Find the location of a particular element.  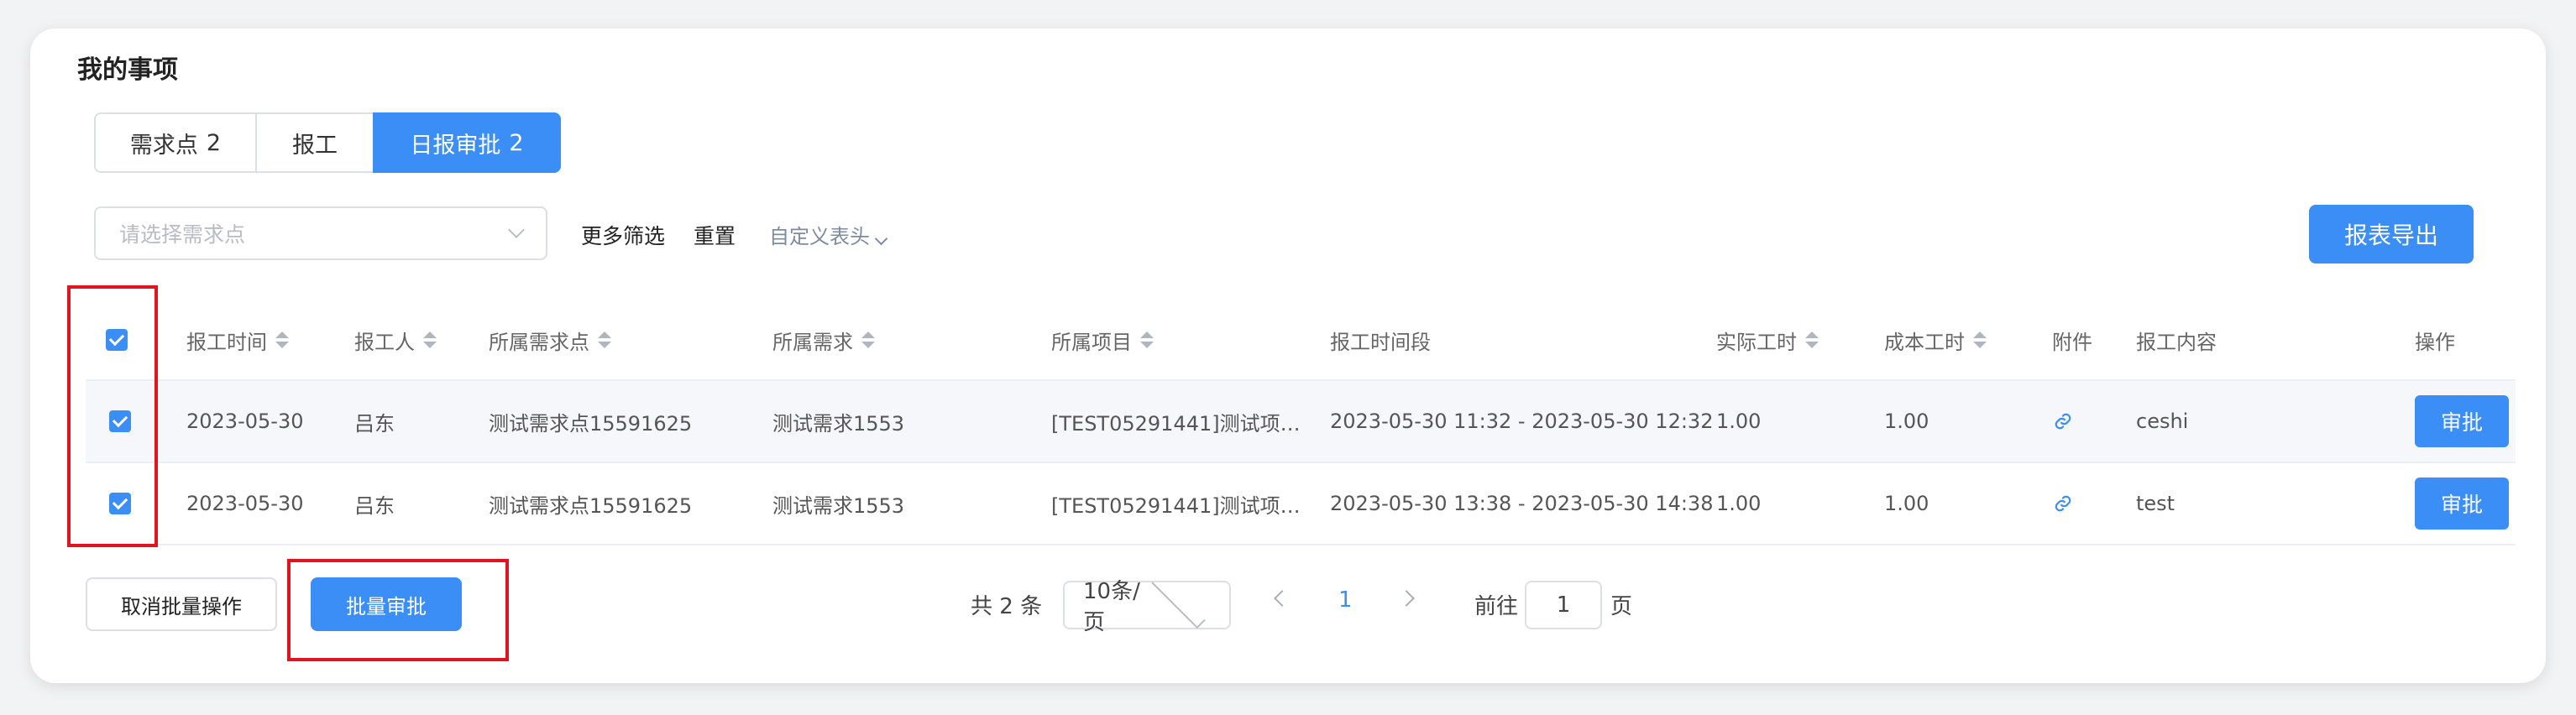

column-label: 所属项目 is located at coordinates (1092, 342).